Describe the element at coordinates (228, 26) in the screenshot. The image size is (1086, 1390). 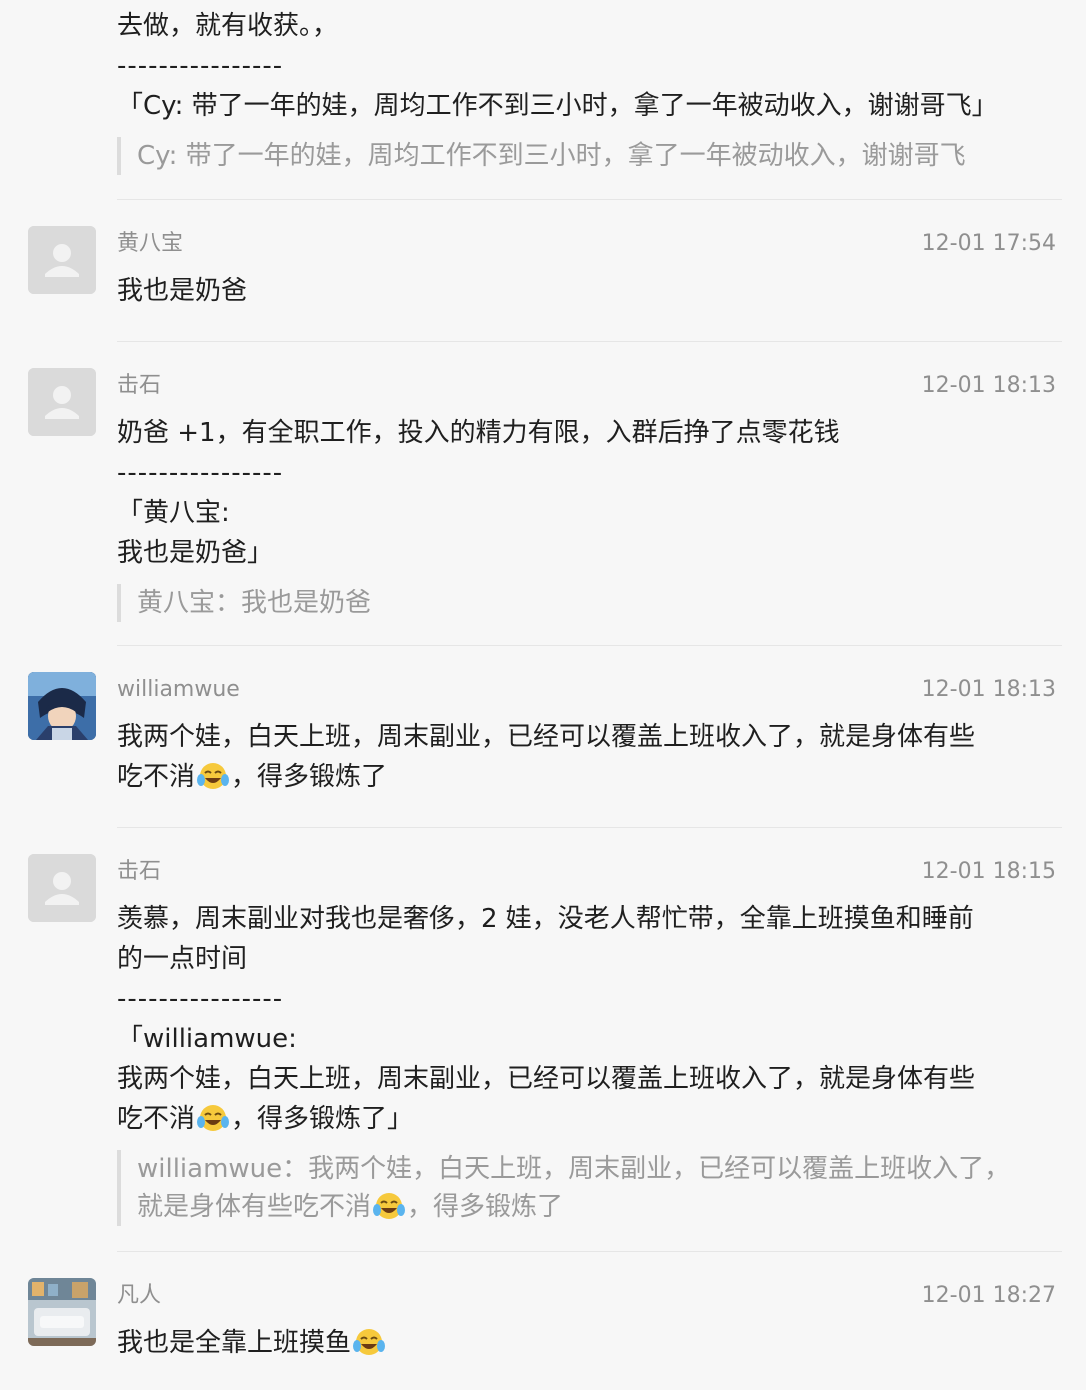
I see `comment-text: 去做，就有收获。，` at that location.